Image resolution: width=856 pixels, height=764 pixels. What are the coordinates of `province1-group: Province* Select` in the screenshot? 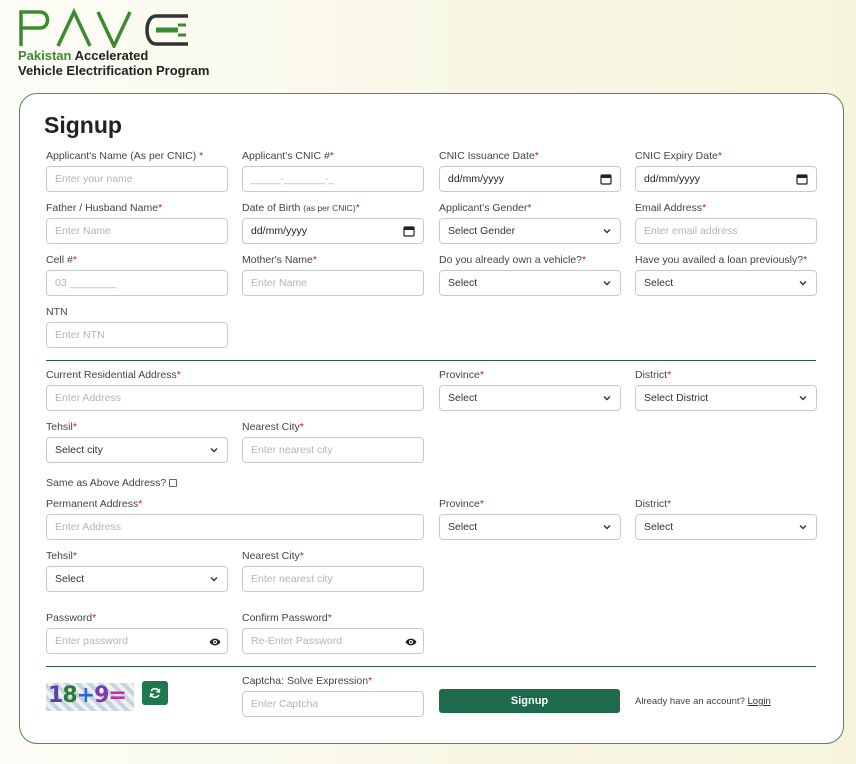 It's located at (530, 390).